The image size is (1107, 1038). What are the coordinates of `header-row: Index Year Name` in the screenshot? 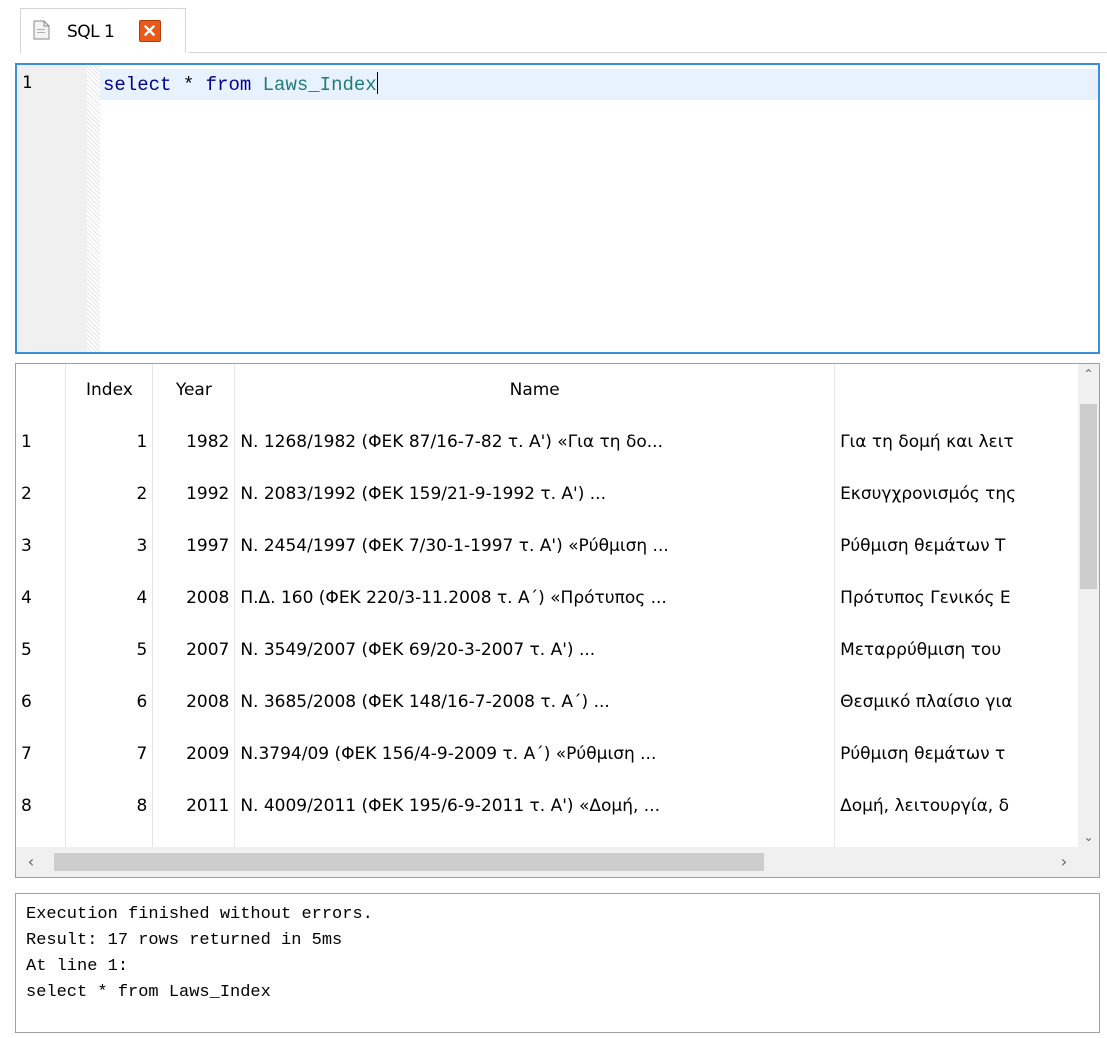 It's located at (547, 390).